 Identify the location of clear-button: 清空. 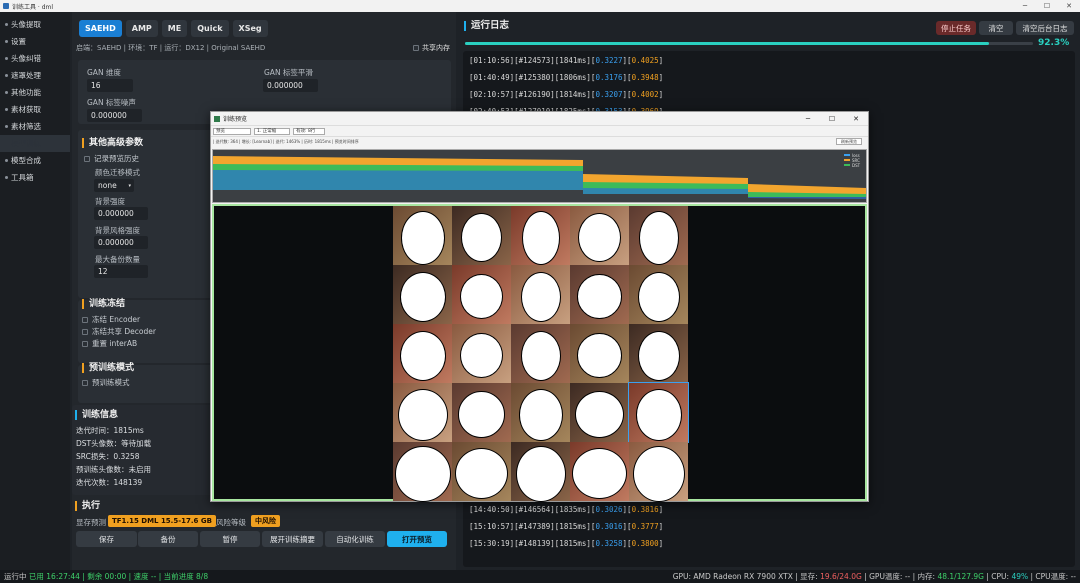
(996, 28).